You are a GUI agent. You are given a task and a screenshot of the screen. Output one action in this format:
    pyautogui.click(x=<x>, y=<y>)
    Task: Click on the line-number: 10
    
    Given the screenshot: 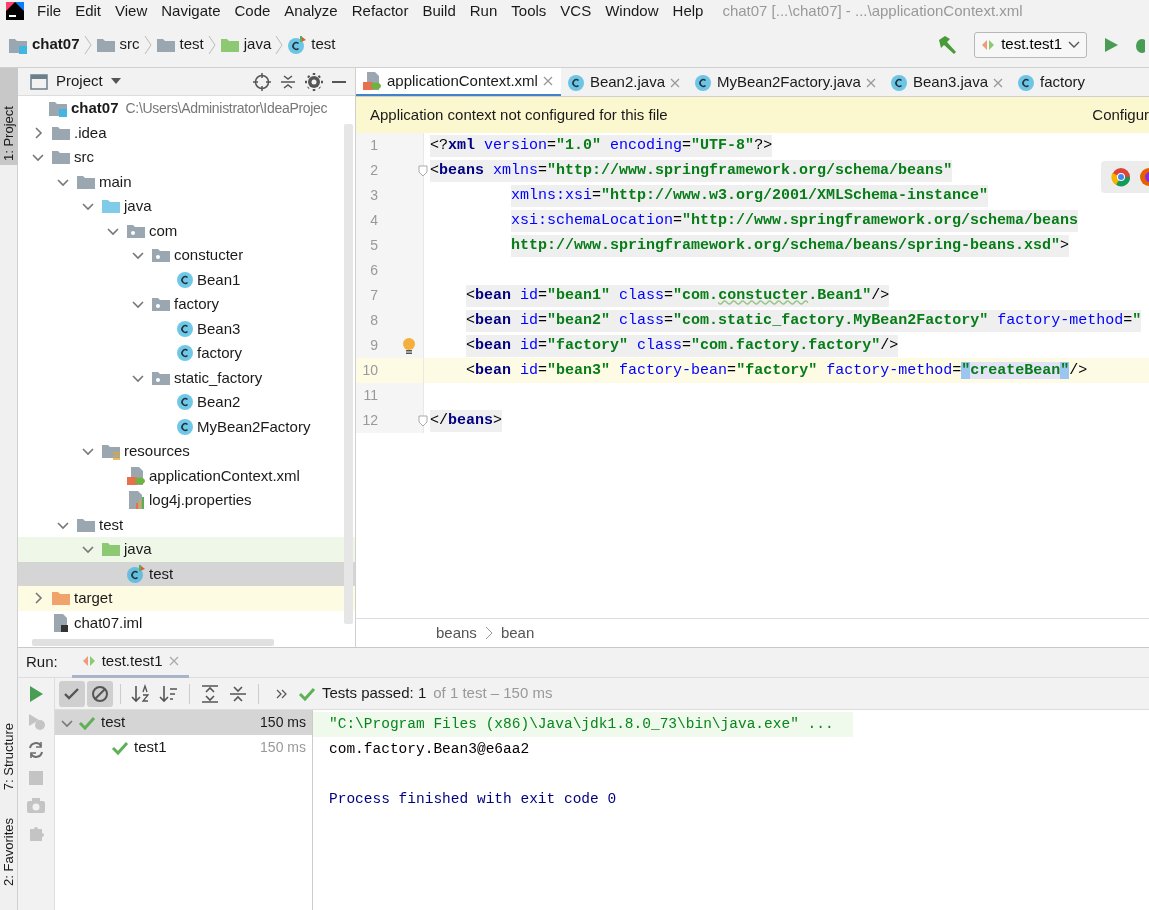 What is the action you would take?
    pyautogui.click(x=369, y=370)
    